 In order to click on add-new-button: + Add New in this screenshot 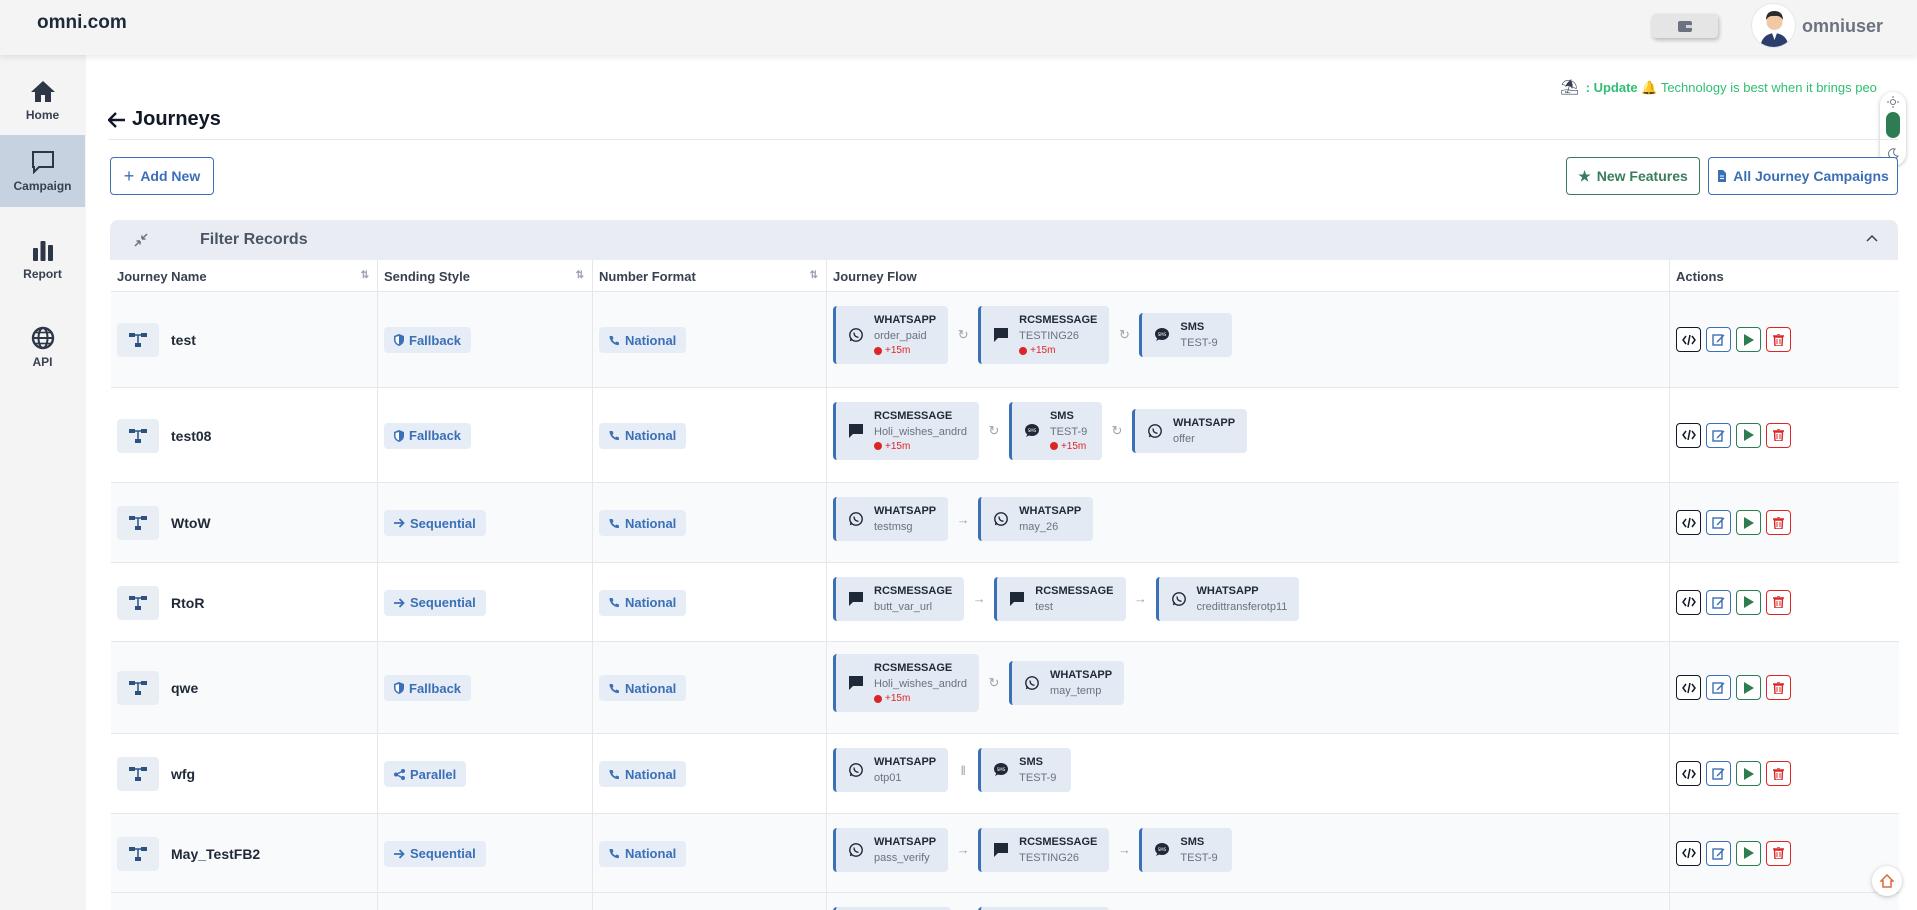, I will do `click(162, 176)`.